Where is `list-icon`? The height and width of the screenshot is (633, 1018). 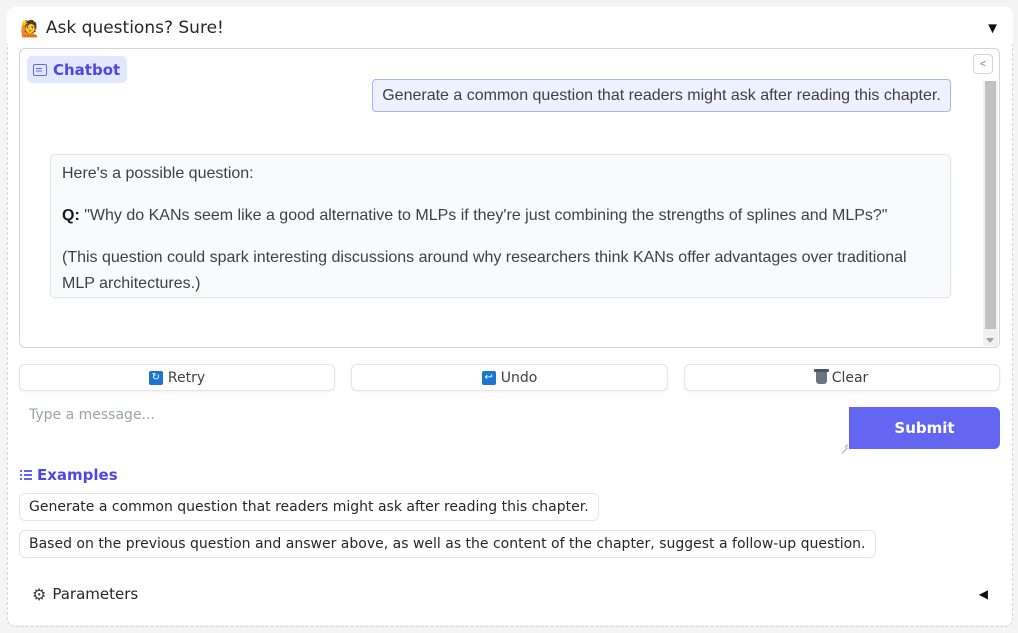 list-icon is located at coordinates (26, 475).